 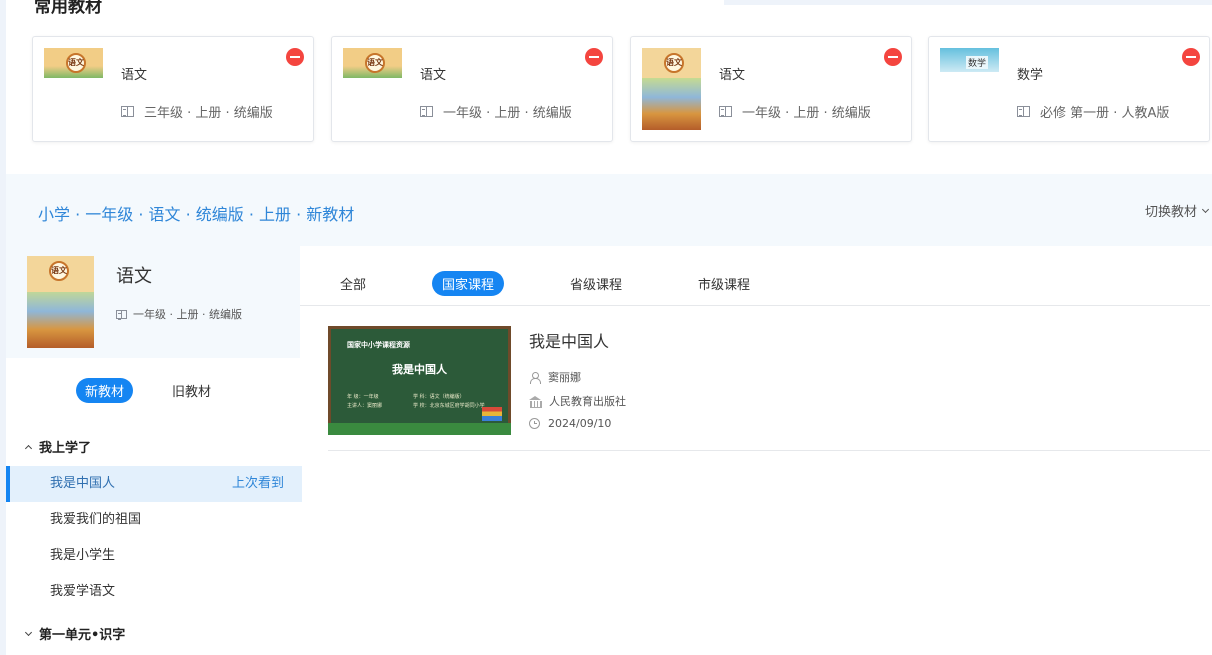 What do you see at coordinates (580, 423) in the screenshot?
I see `course-date-text: 2024/09/10` at bounding box center [580, 423].